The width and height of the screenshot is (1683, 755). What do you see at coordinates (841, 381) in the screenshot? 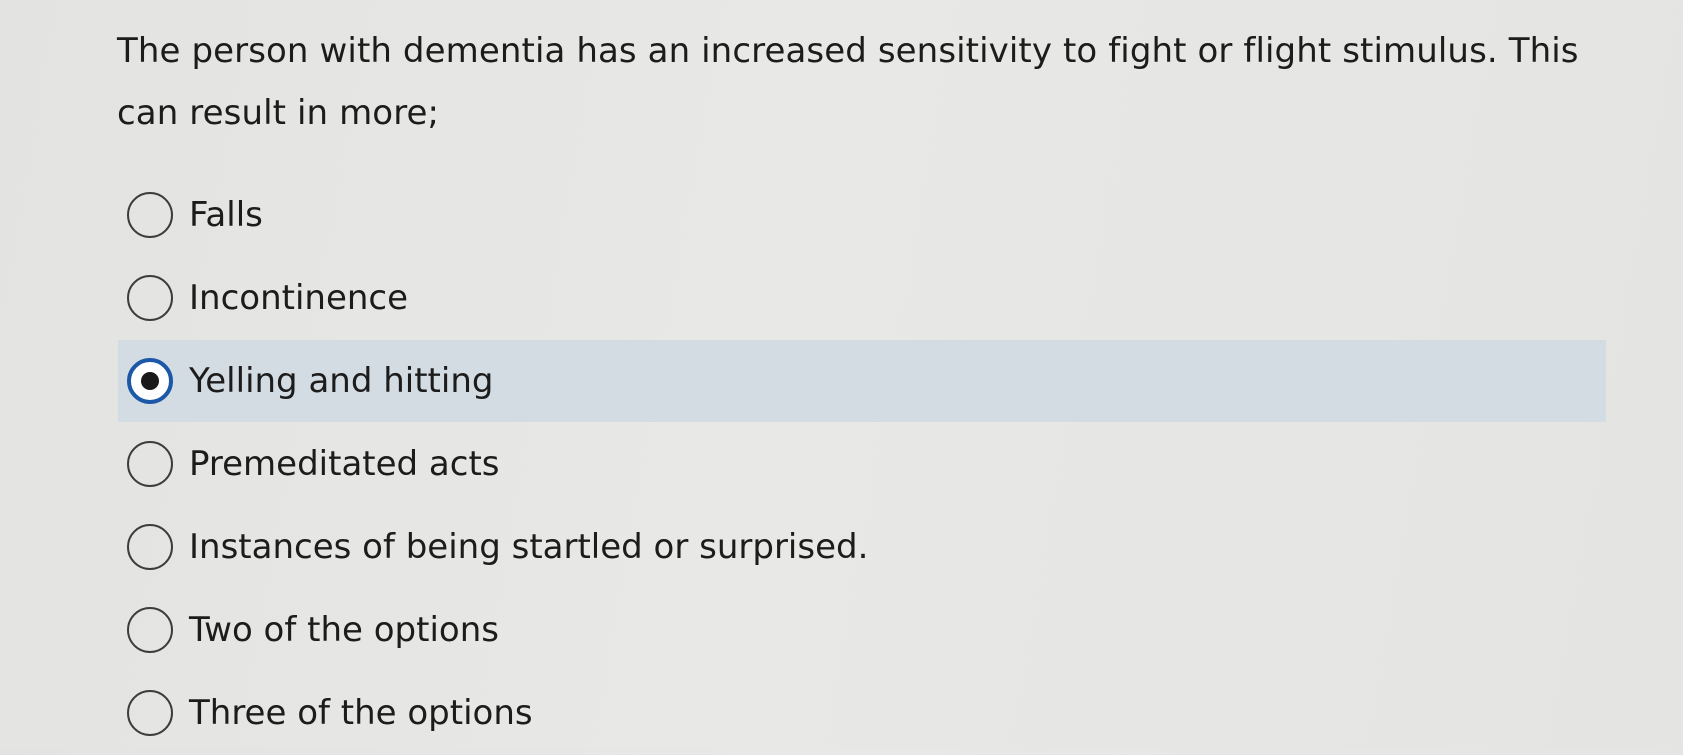
I see `option-yelling-and-hitting: Yelling and hitting` at bounding box center [841, 381].